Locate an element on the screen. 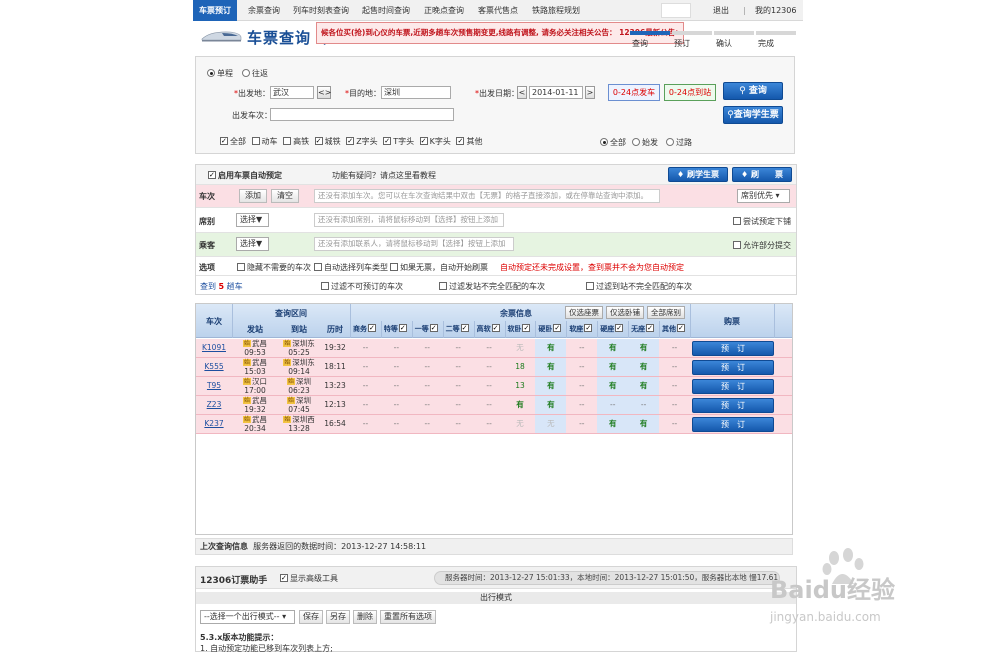 The width and height of the screenshot is (1000, 652). seat-col-4: 高软 is located at coordinates (489, 329).